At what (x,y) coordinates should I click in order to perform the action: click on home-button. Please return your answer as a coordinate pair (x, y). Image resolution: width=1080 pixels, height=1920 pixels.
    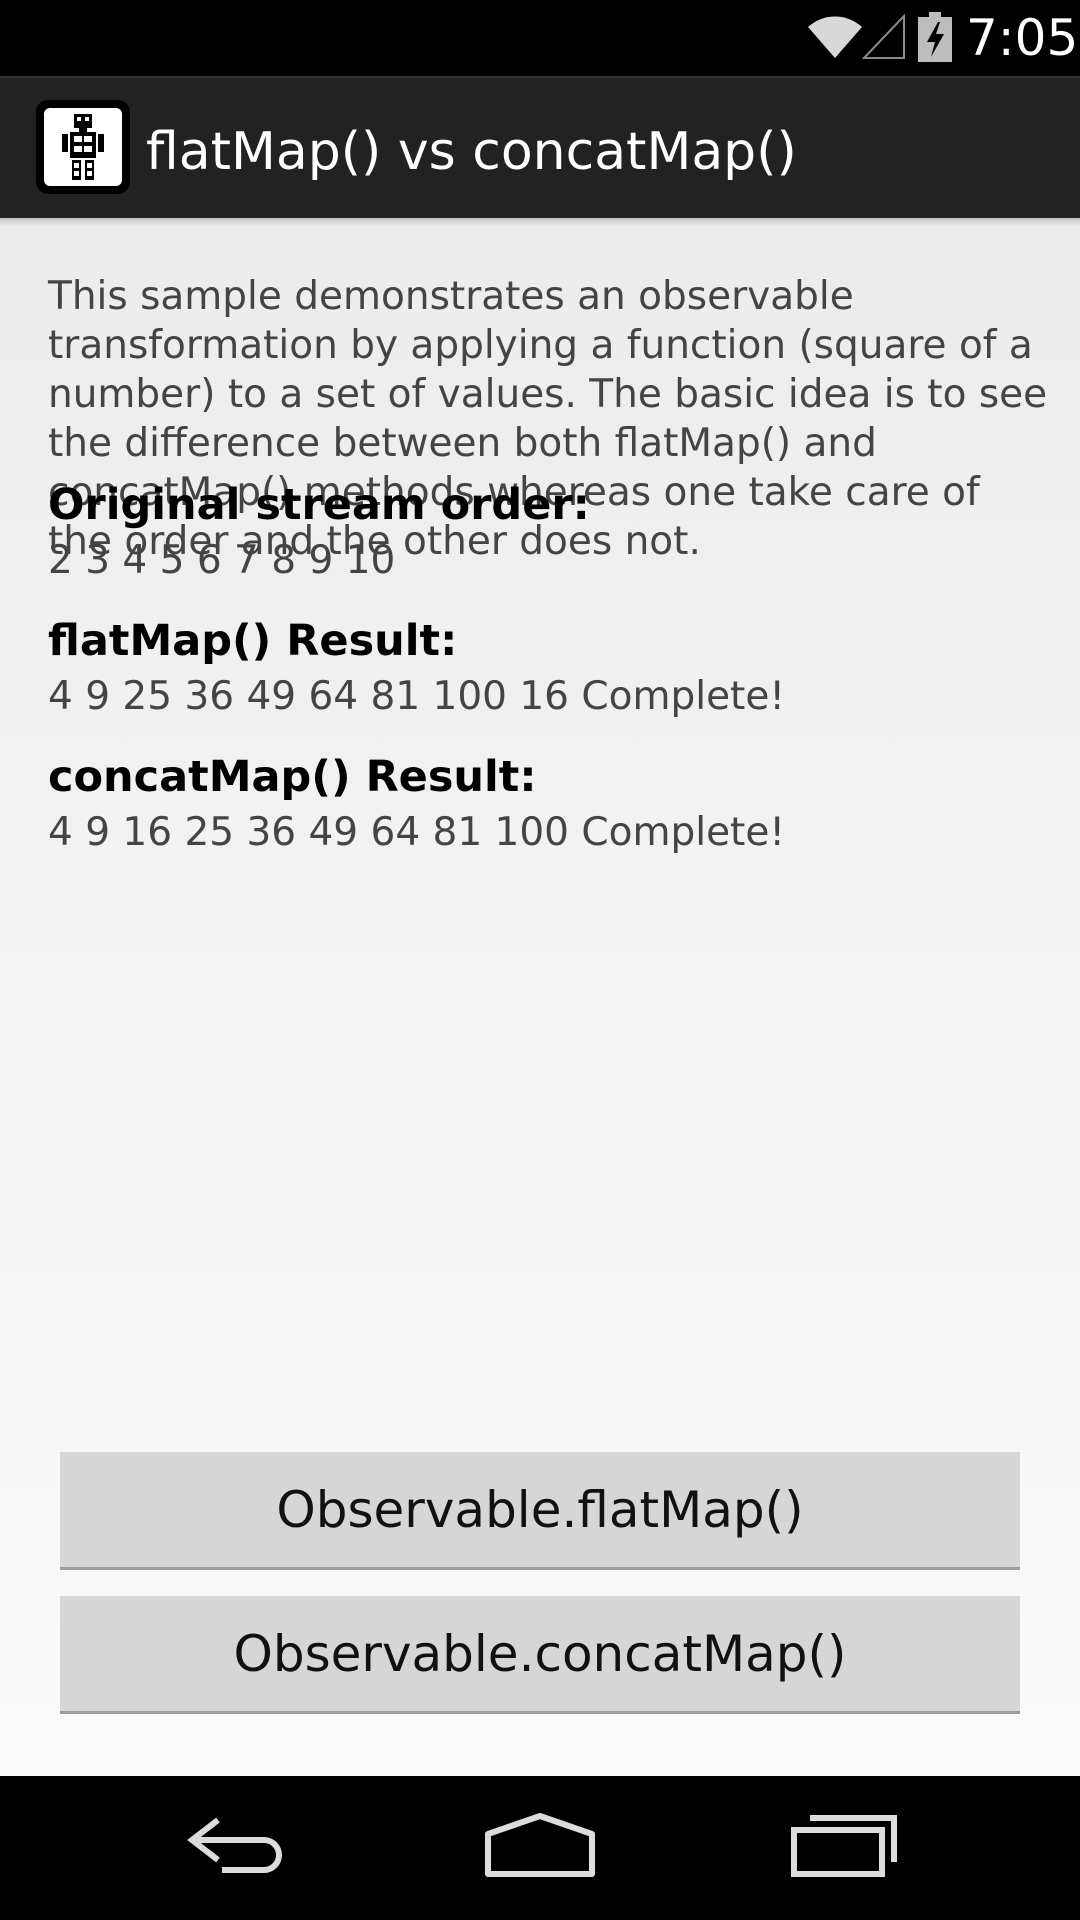
    Looking at the image, I should click on (540, 1848).